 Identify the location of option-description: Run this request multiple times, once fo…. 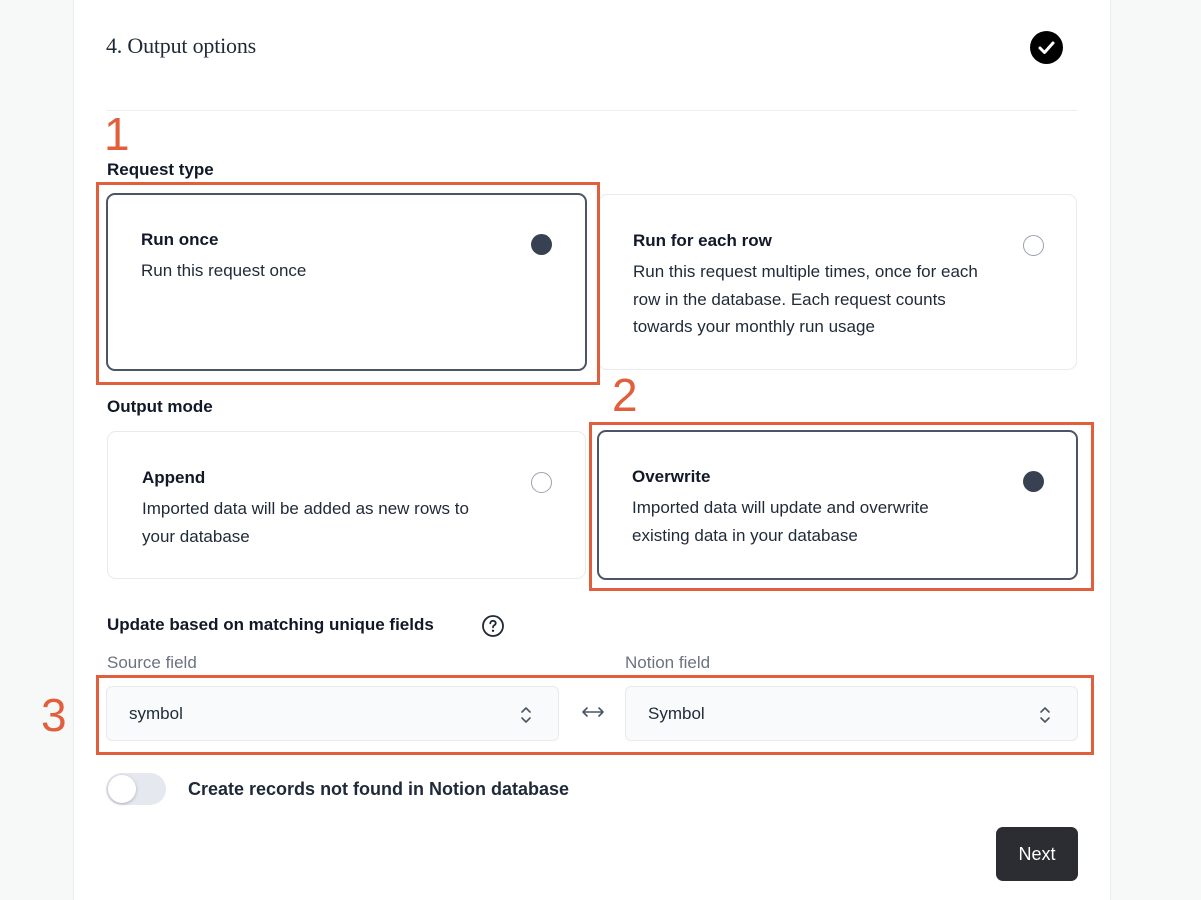
(805, 299).